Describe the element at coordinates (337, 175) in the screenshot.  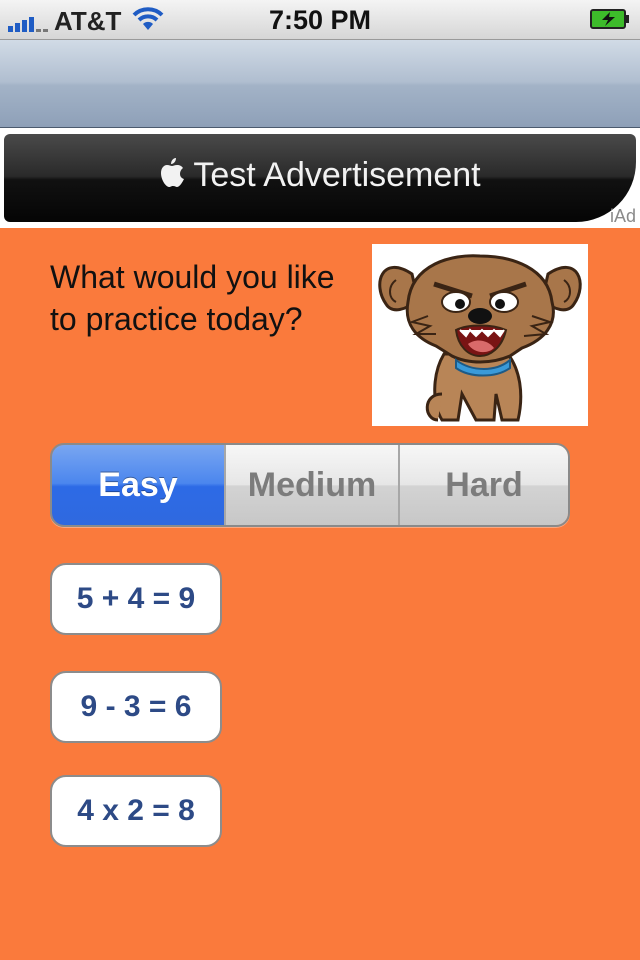
I see `ad-label: Test Advertisement` at that location.